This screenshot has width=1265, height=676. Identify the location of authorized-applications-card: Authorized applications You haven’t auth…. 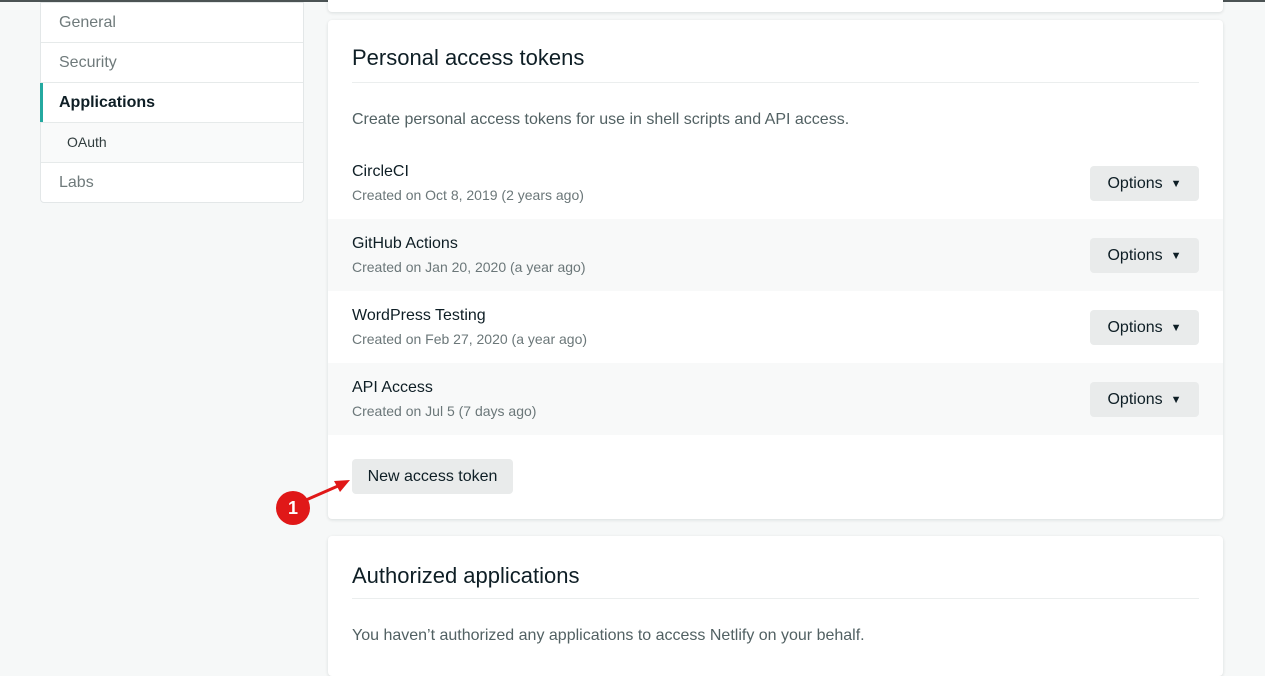
(775, 606).